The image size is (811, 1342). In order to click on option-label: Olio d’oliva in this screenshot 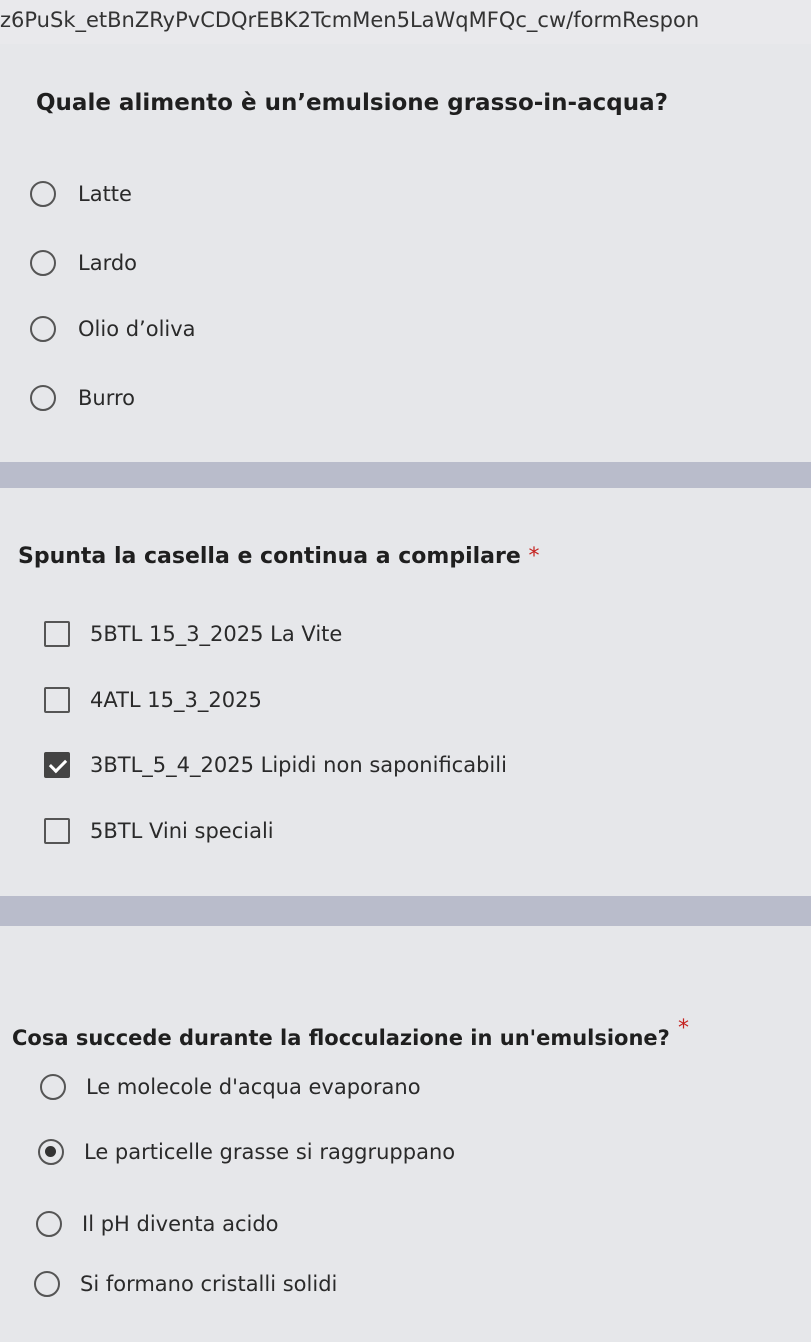, I will do `click(137, 329)`.